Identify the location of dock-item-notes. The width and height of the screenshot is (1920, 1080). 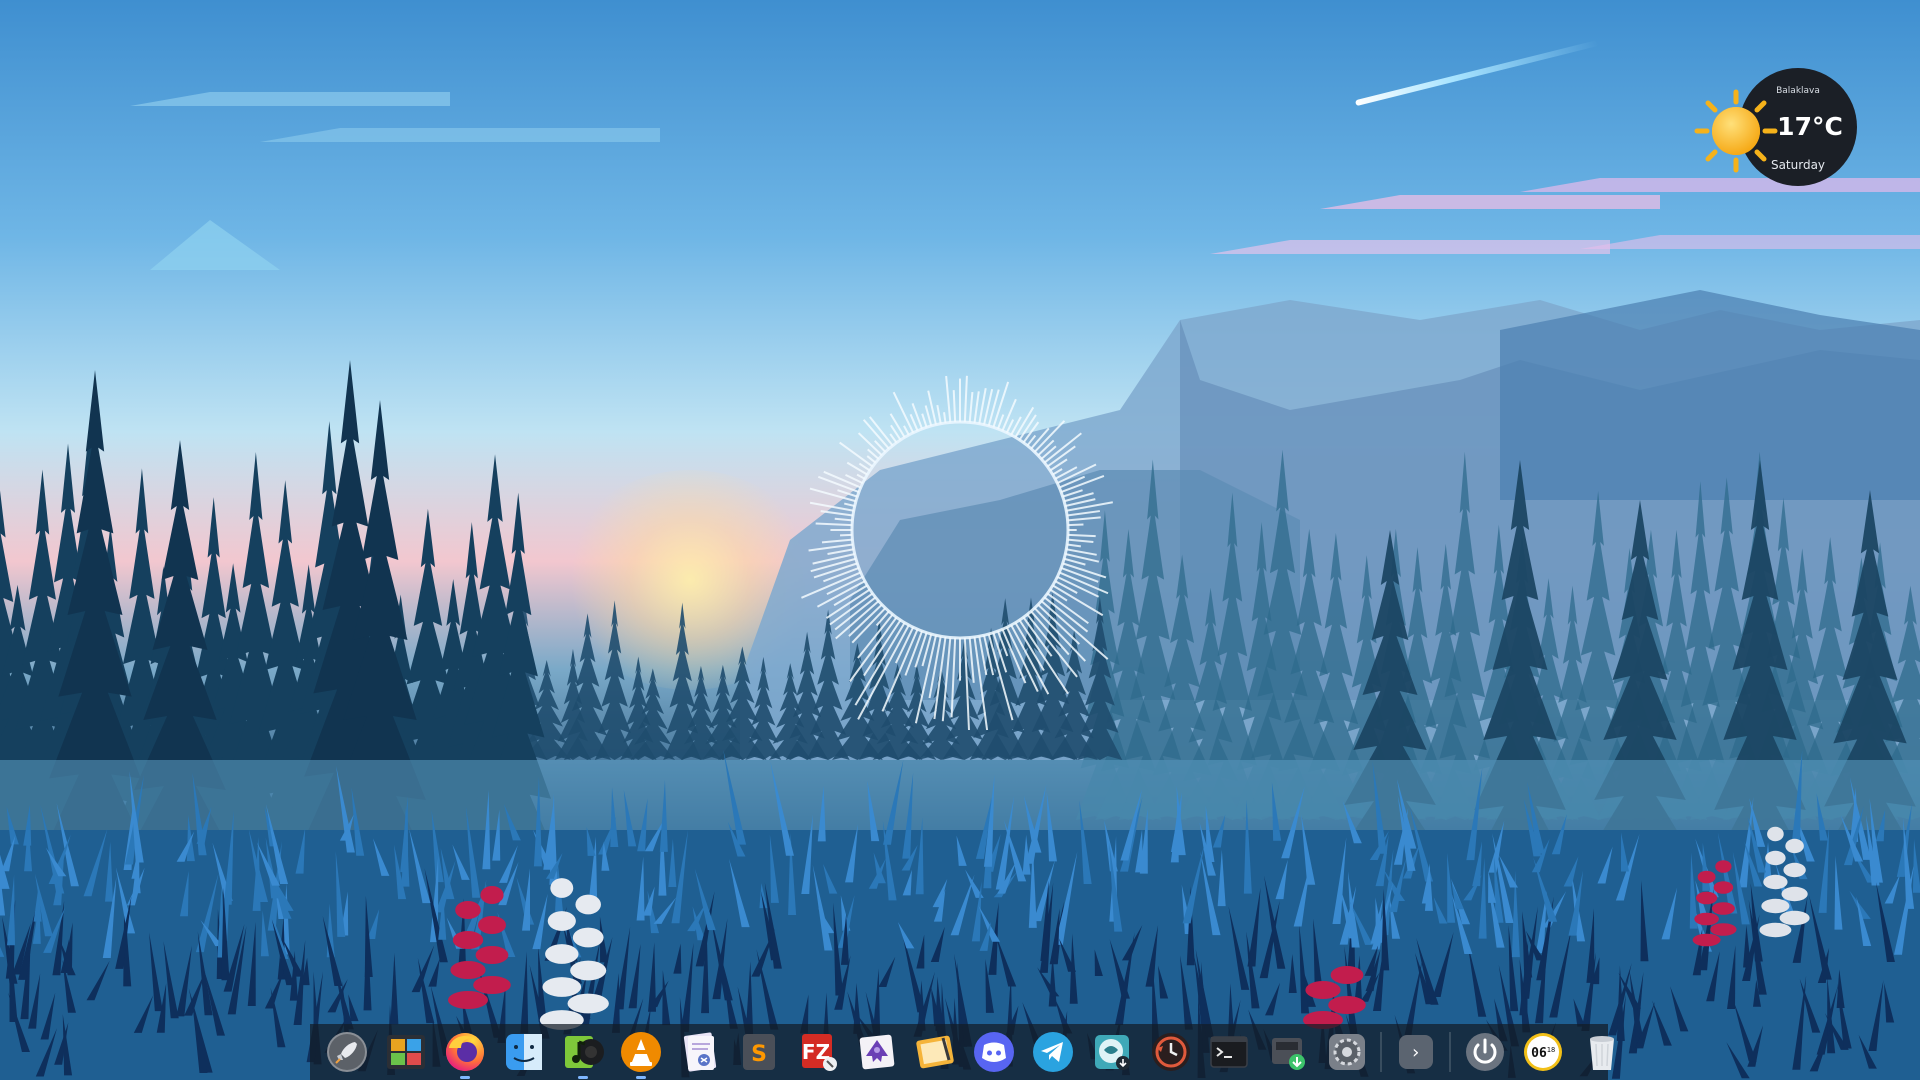
(935, 1052).